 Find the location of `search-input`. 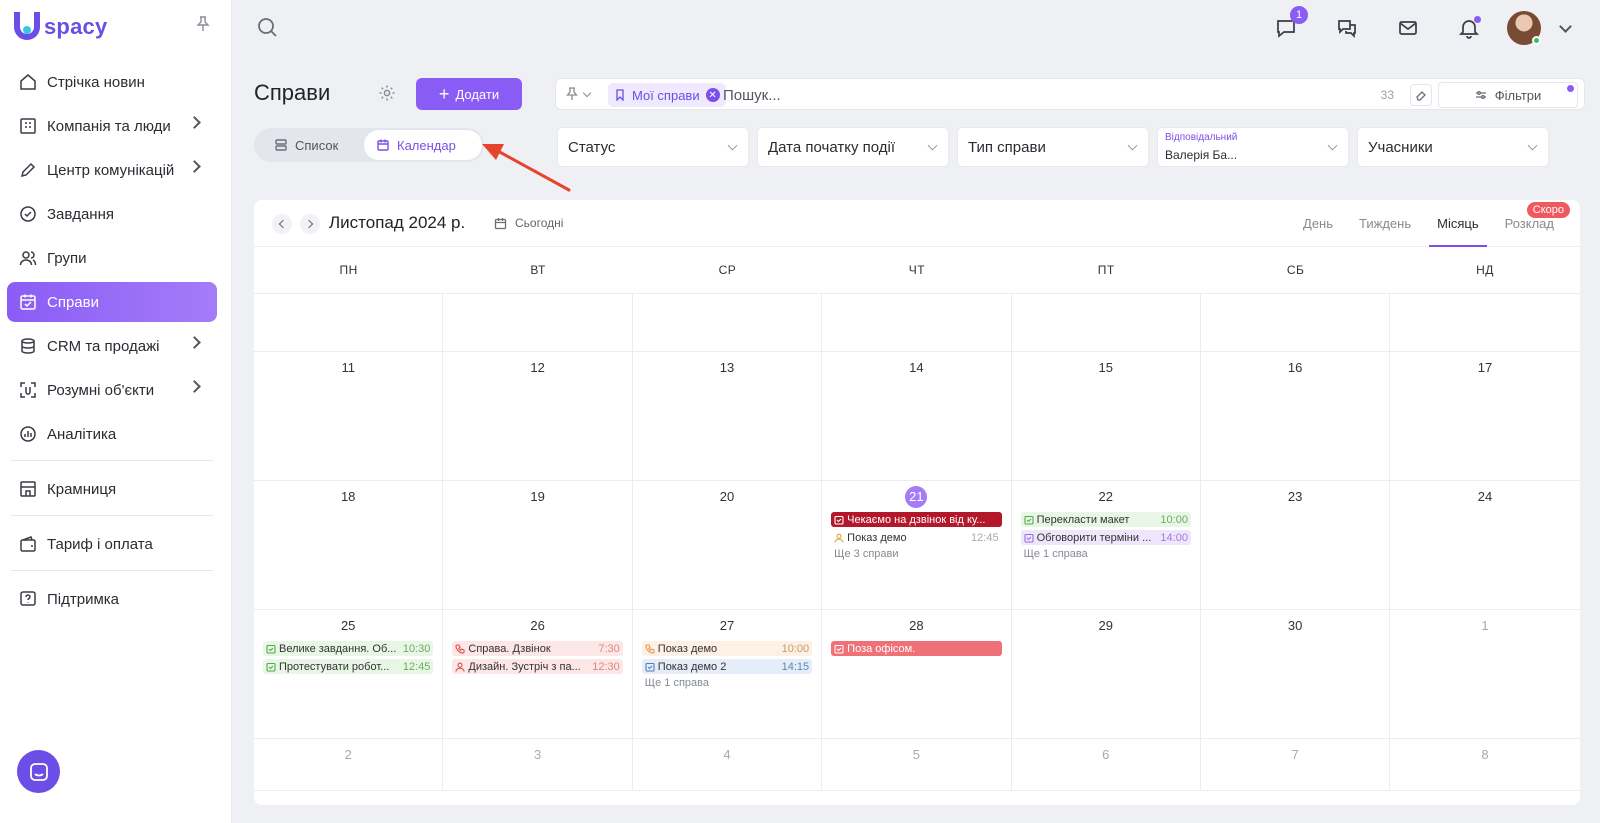

search-input is located at coordinates (1023, 95).